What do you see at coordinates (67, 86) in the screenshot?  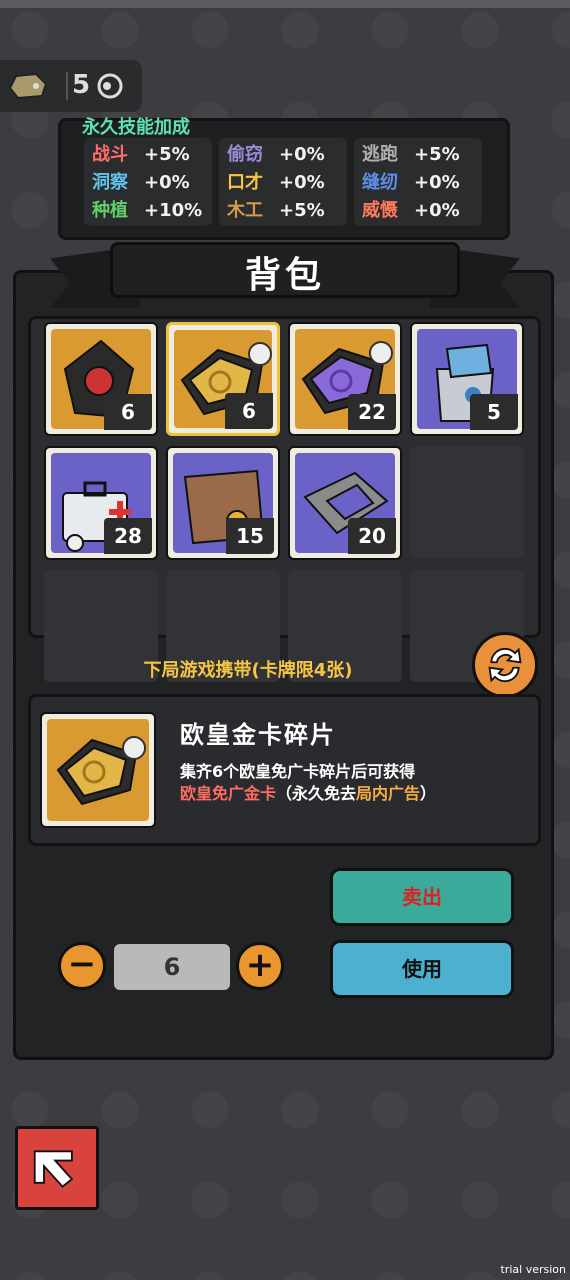 I see `divider` at bounding box center [67, 86].